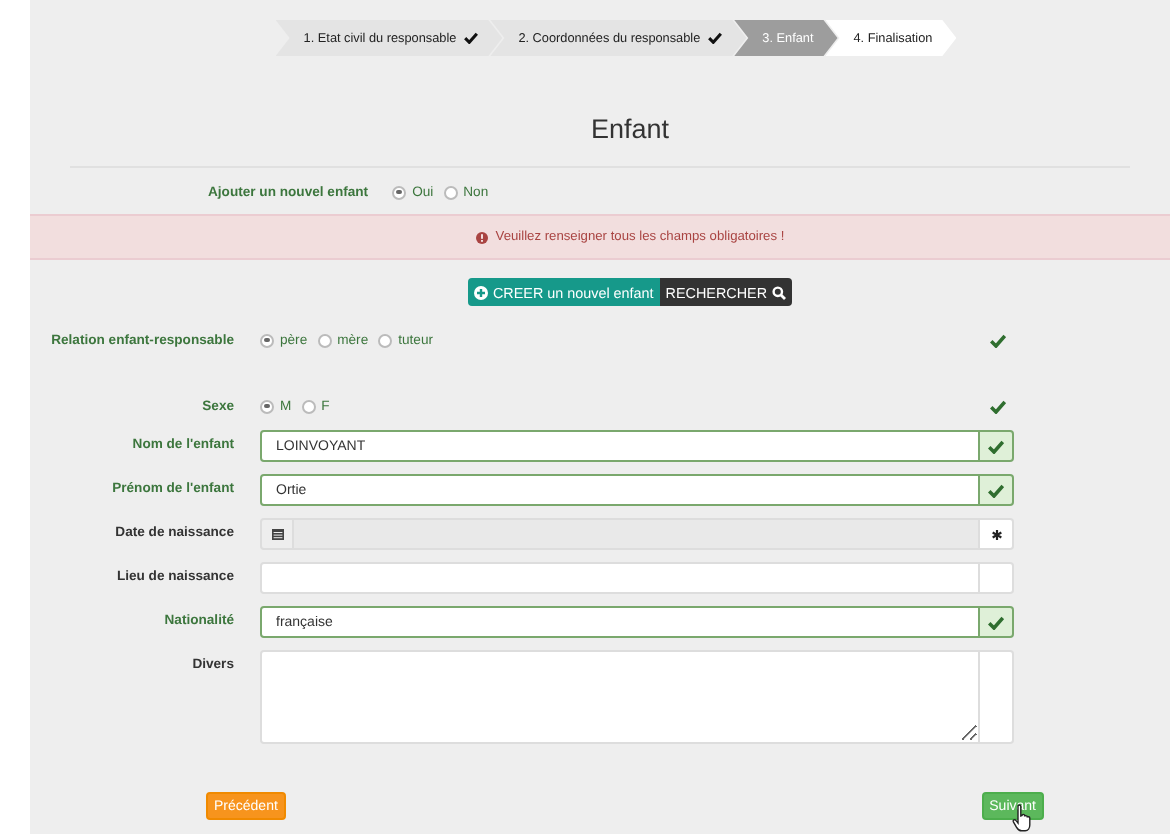  I want to click on alert-icon, so click(481, 237).